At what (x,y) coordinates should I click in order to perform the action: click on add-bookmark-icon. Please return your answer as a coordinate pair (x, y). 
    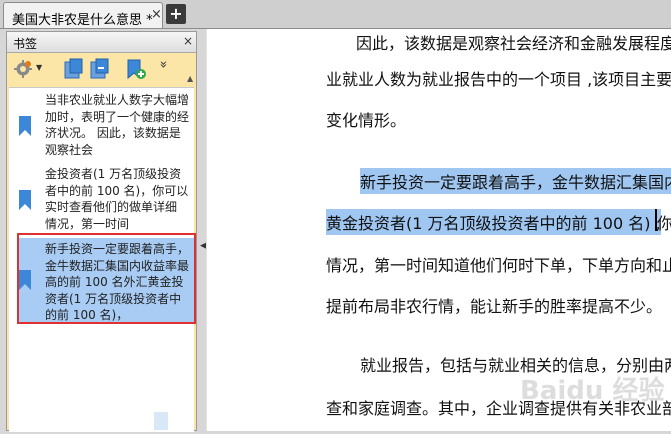
    Looking at the image, I should click on (74, 71).